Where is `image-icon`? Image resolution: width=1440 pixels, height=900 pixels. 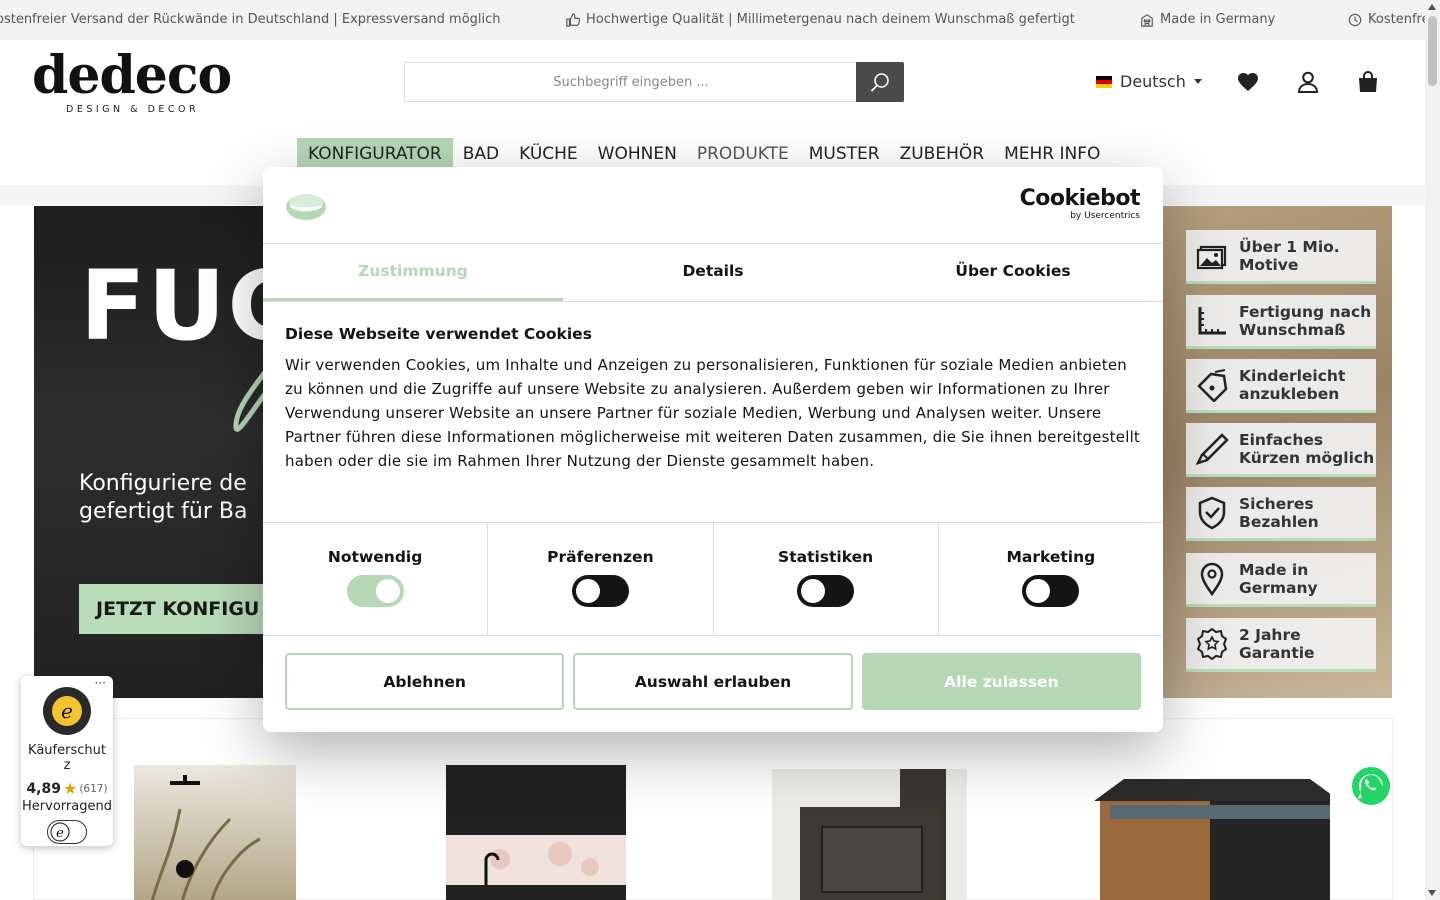 image-icon is located at coordinates (1211, 257).